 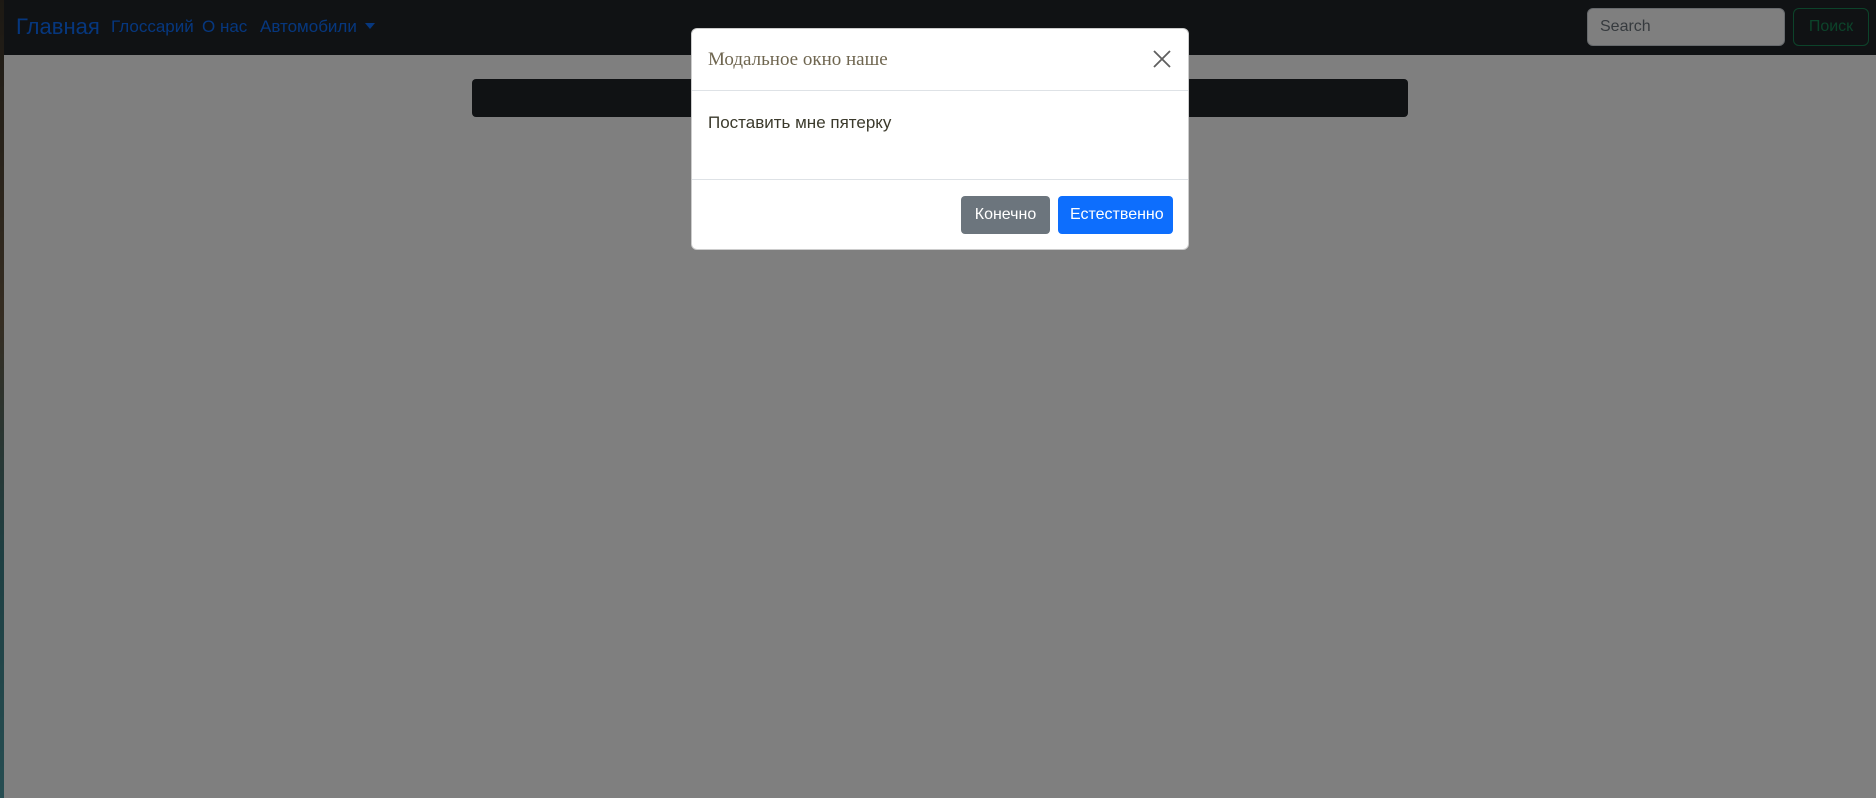 I want to click on close-icon, so click(x=1162, y=59).